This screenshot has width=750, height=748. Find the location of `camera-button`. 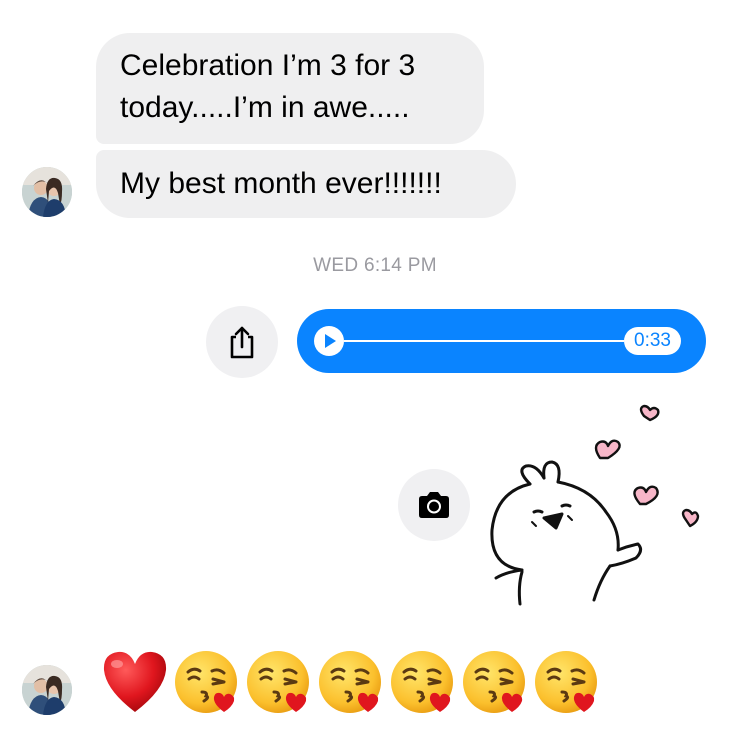

camera-button is located at coordinates (434, 505).